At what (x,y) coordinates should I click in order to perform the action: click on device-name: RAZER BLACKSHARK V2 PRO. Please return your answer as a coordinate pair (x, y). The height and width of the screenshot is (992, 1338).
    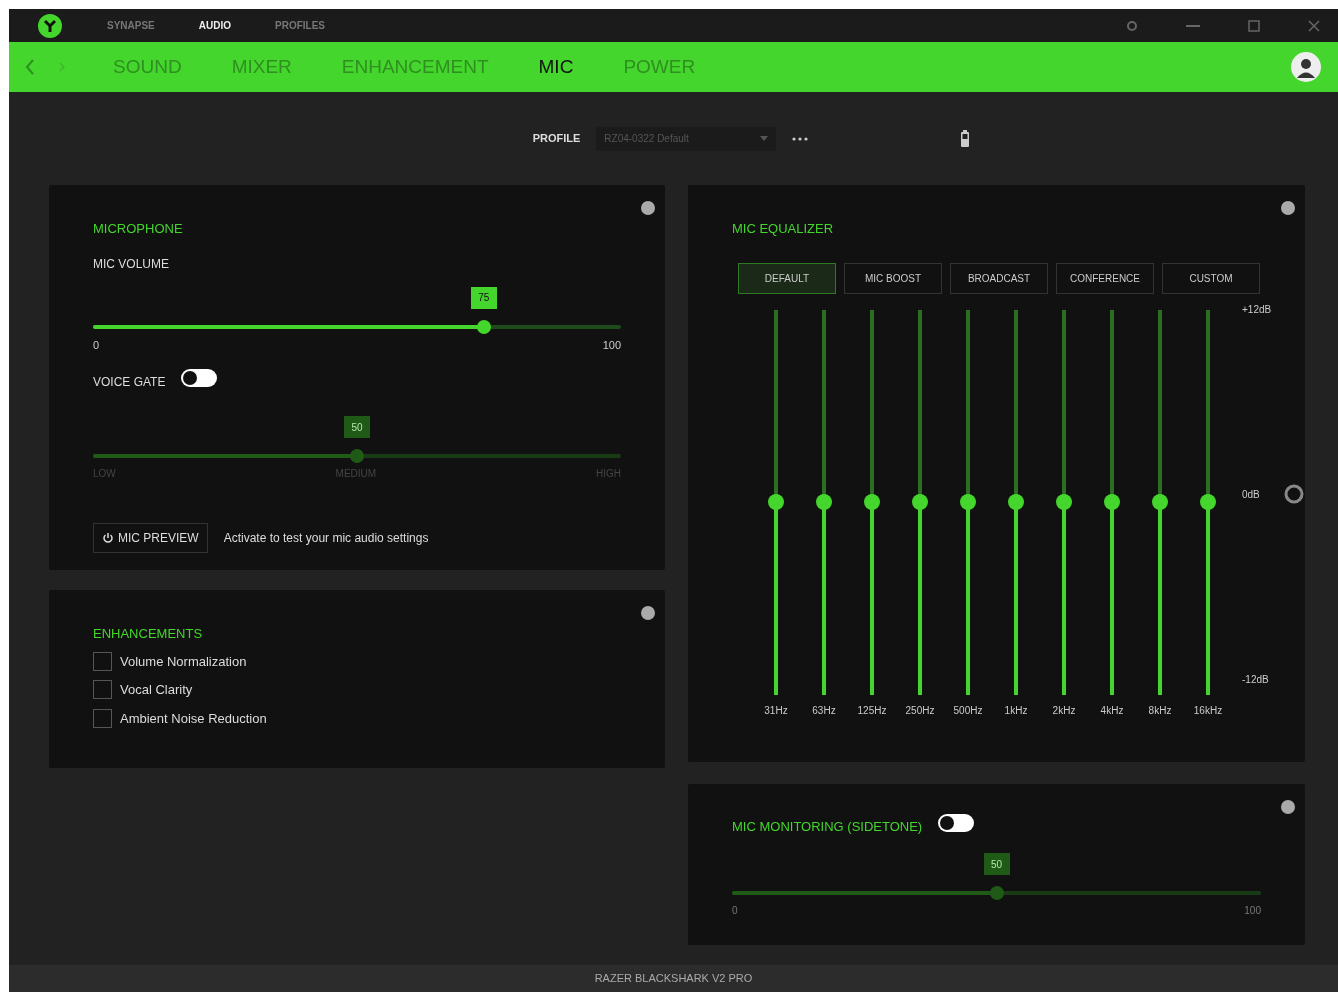
    Looking at the image, I should click on (673, 979).